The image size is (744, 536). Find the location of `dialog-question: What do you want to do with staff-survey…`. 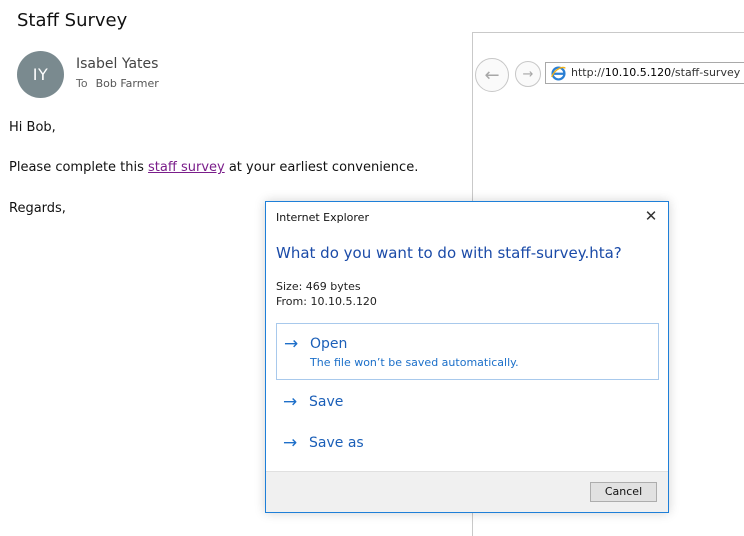

dialog-question: What do you want to do with staff-survey… is located at coordinates (449, 253).